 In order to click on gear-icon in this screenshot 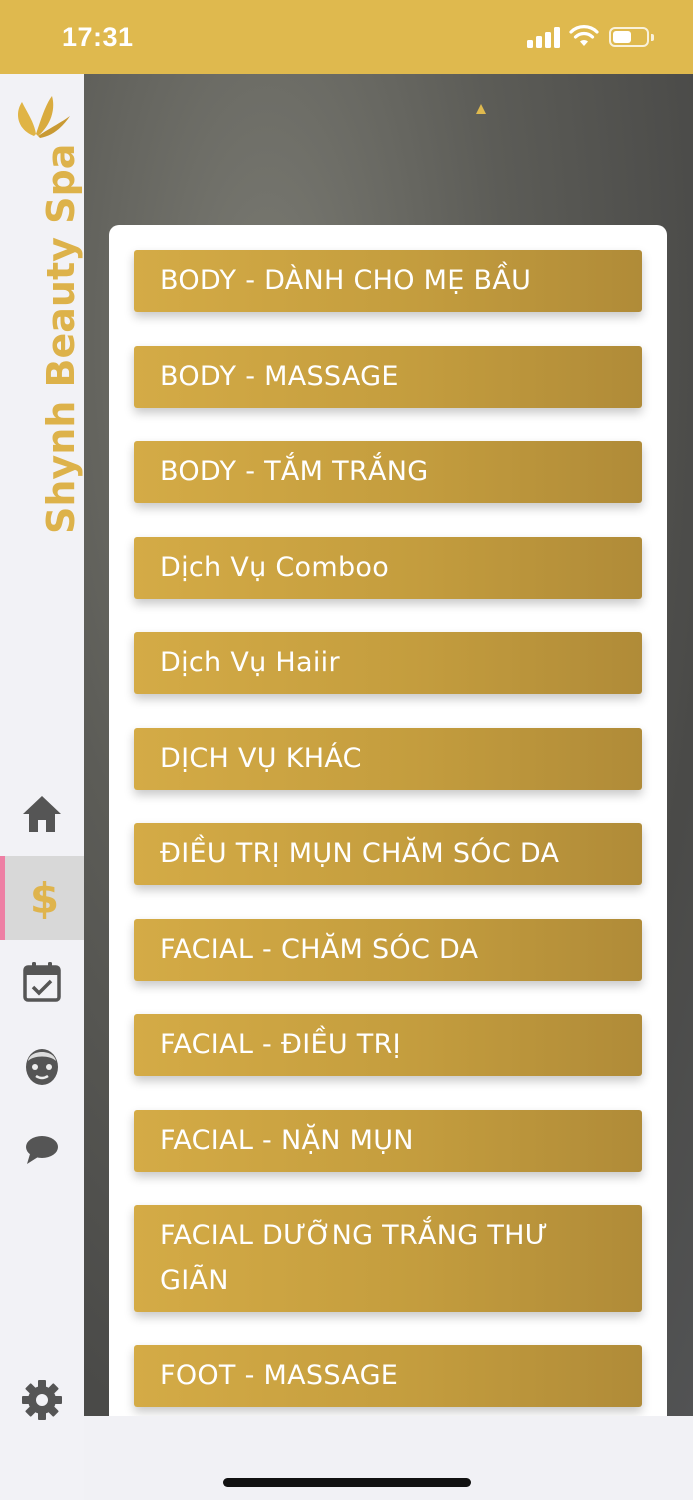, I will do `click(42, 1400)`.